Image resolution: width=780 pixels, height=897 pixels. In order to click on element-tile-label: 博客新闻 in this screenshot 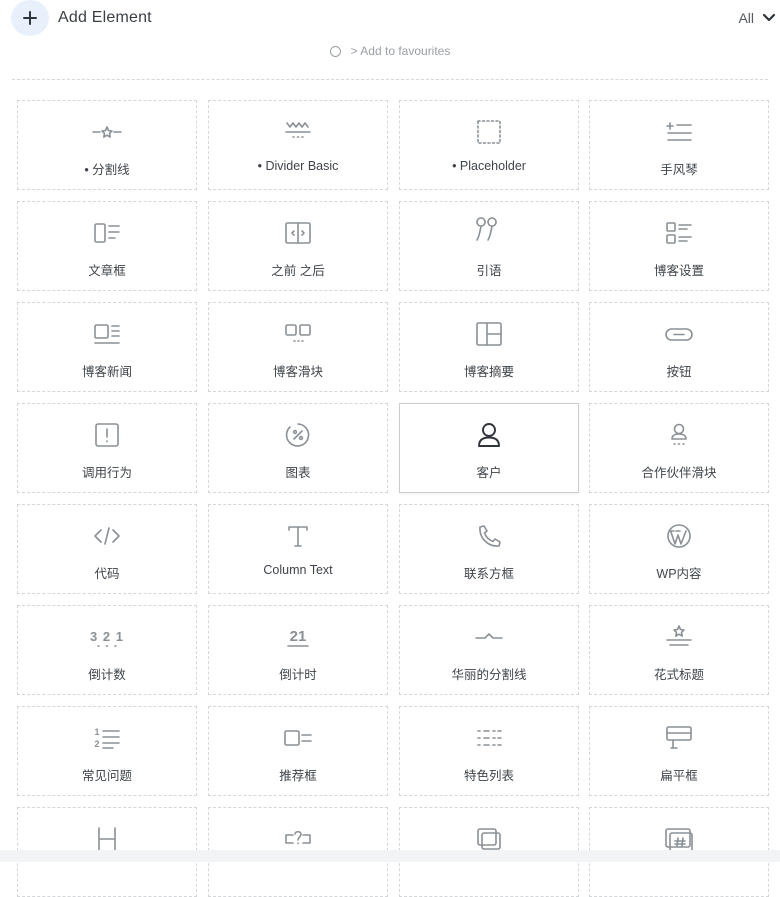, I will do `click(106, 372)`.